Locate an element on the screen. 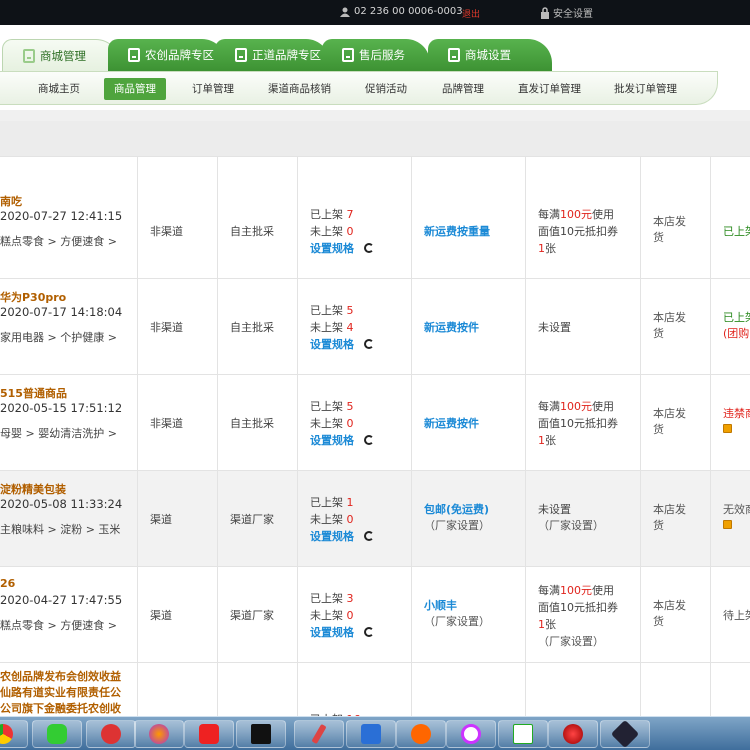 This screenshot has height=750, width=750. wps-w-icon is located at coordinates (371, 734).